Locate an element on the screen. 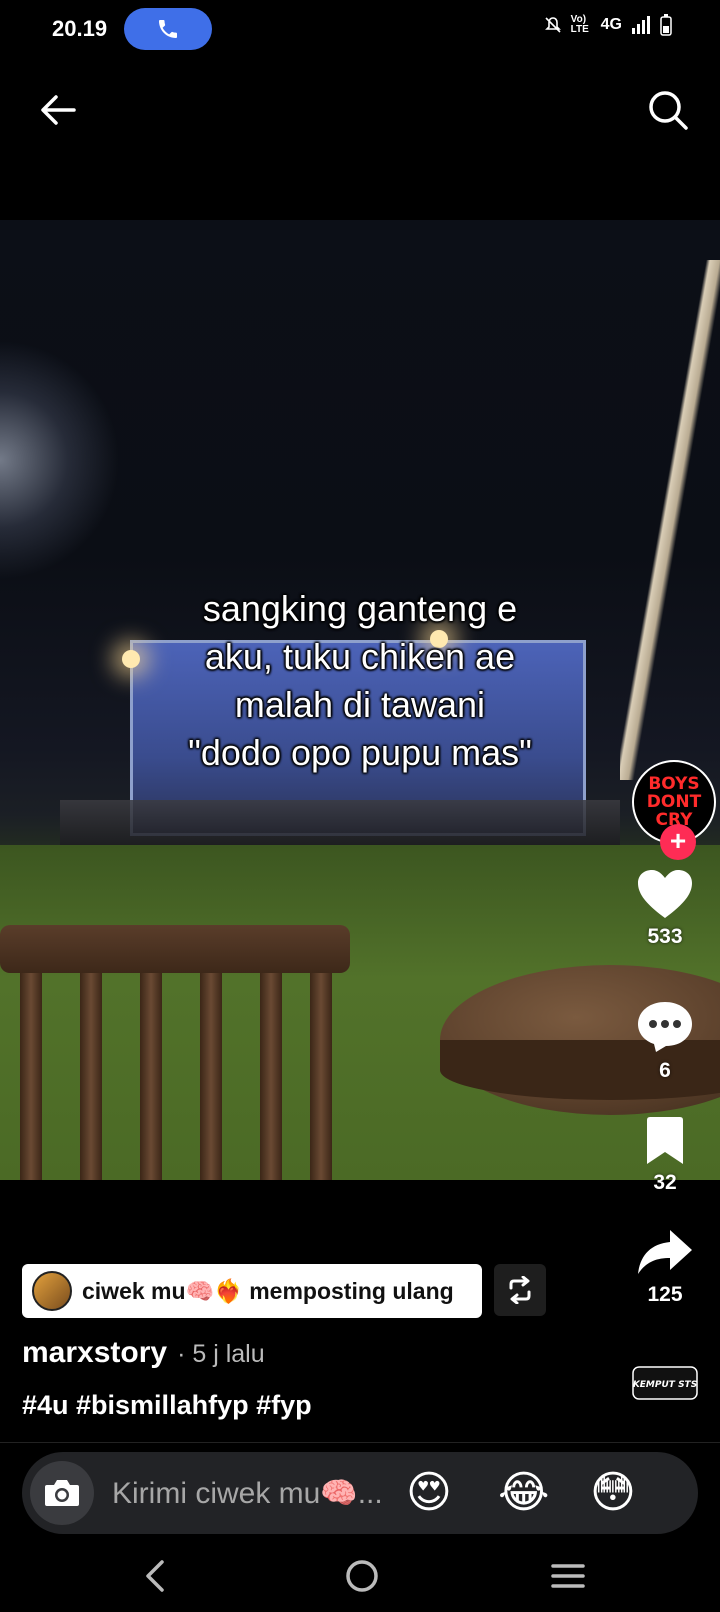 This screenshot has width=720, height=1612. repost-label: ciwek mu🧠❤️‍🔥 memposting ulang is located at coordinates (268, 1290).